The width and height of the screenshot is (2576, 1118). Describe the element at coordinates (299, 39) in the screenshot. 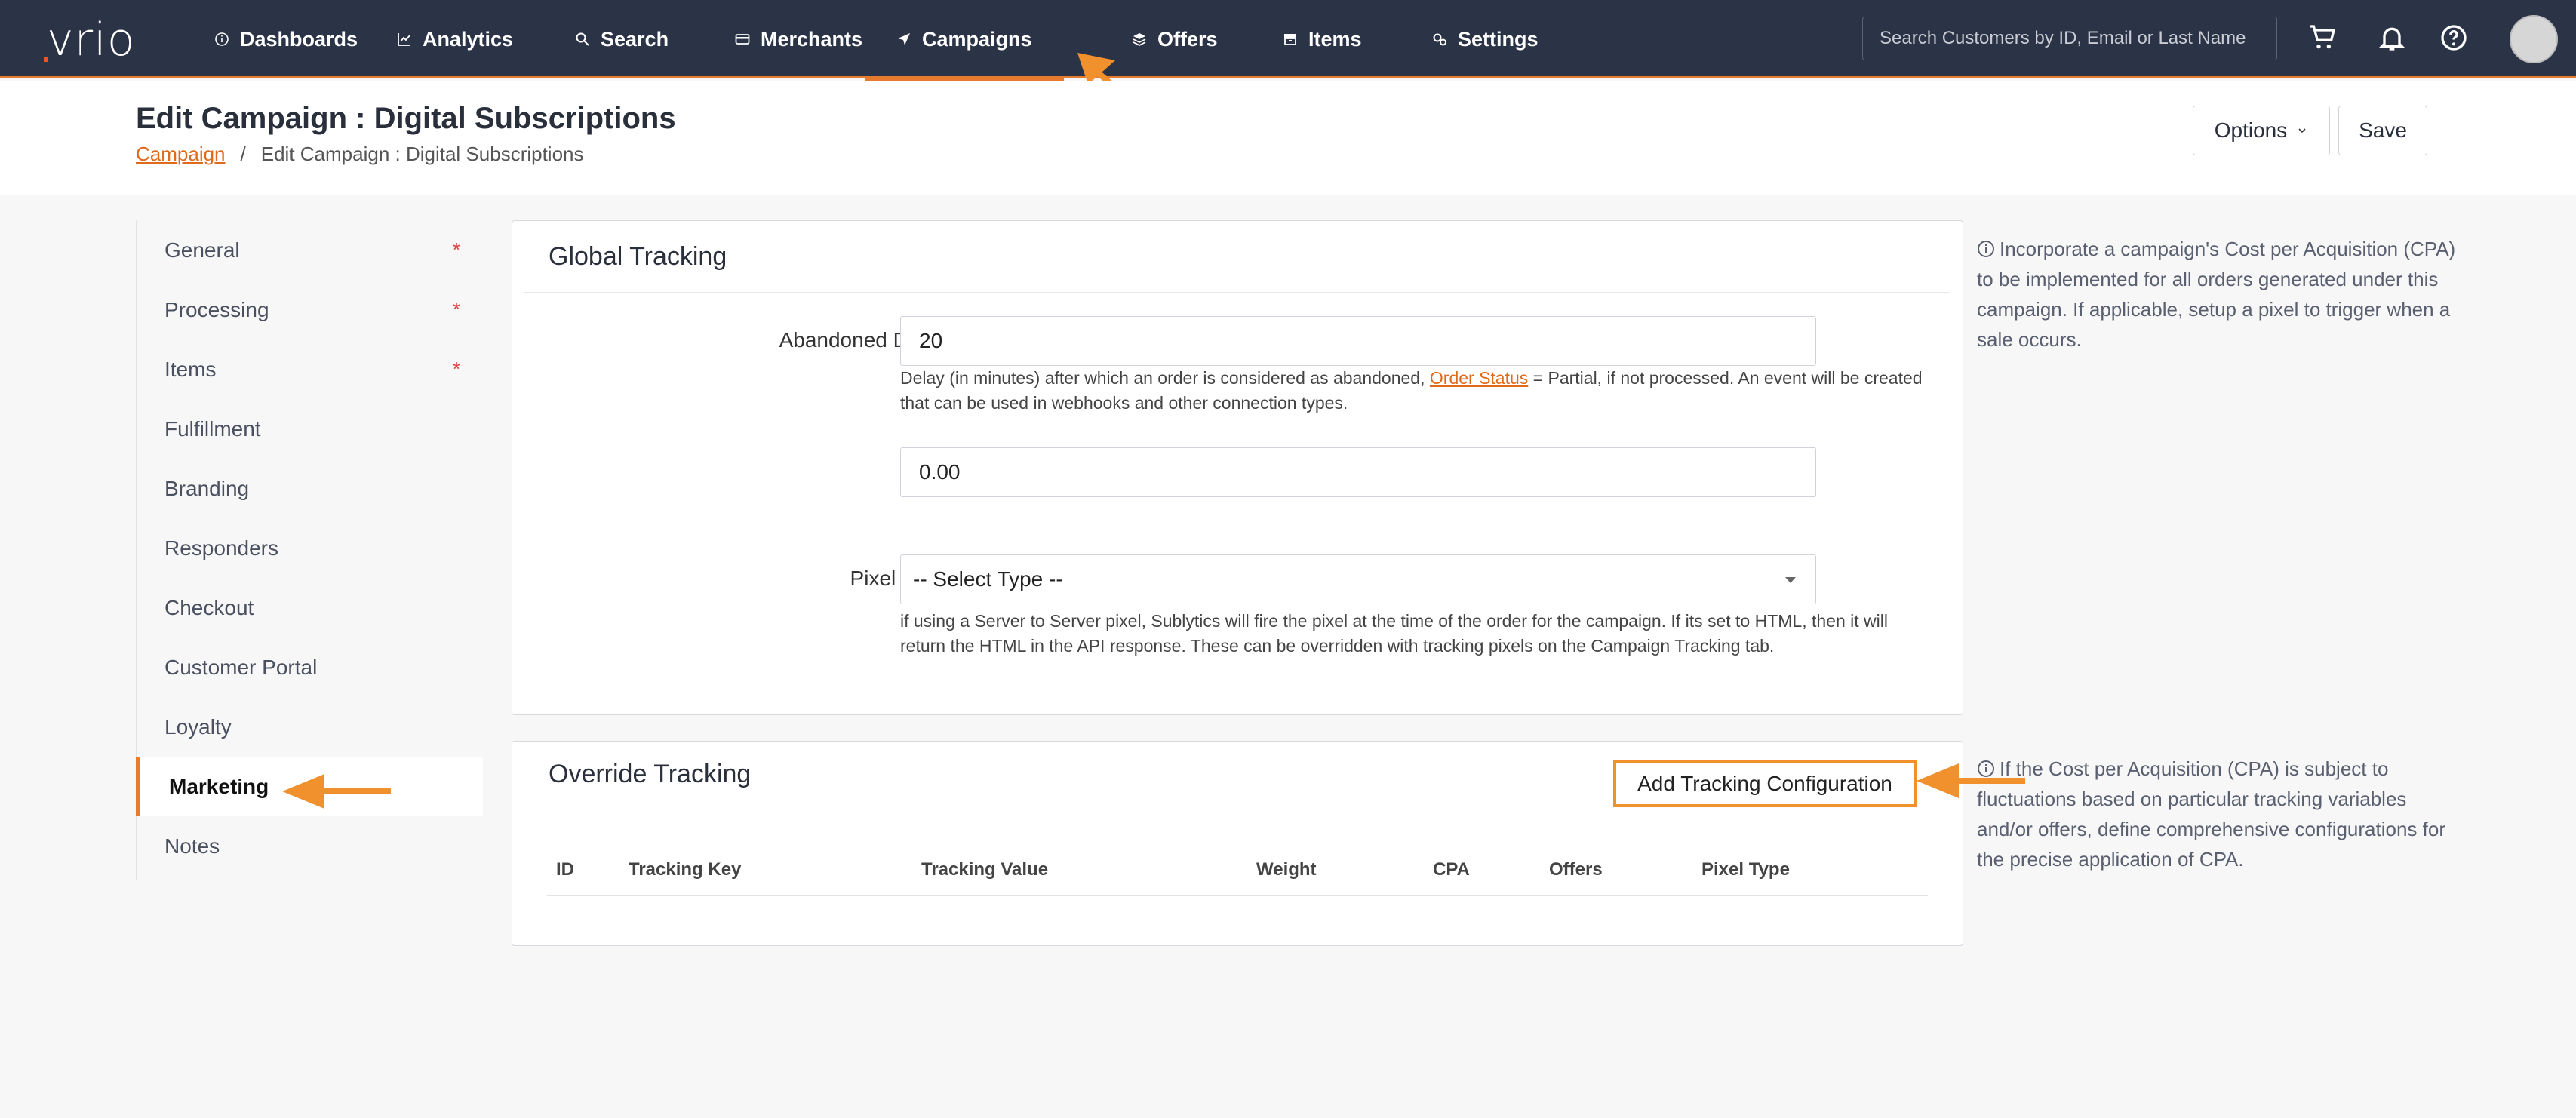

I see `nav-label: Dashboards` at that location.